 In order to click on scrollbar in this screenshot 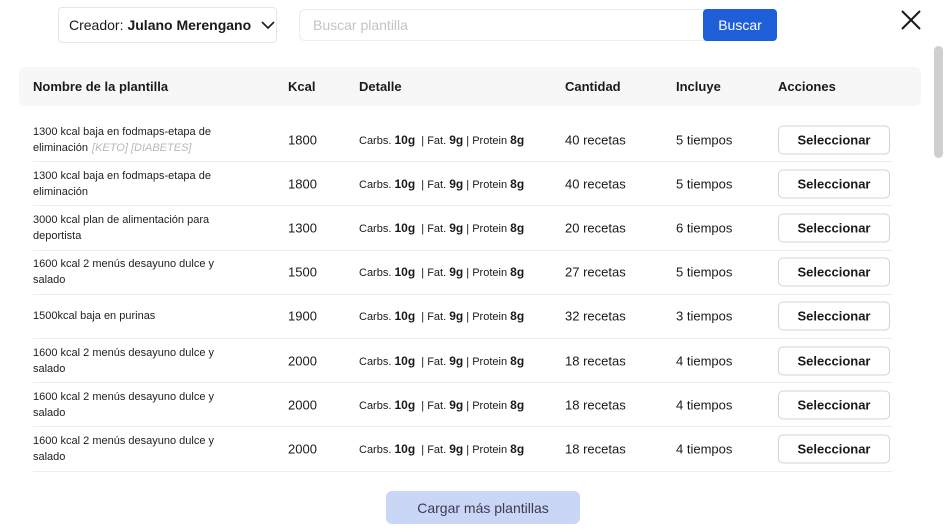, I will do `click(938, 287)`.